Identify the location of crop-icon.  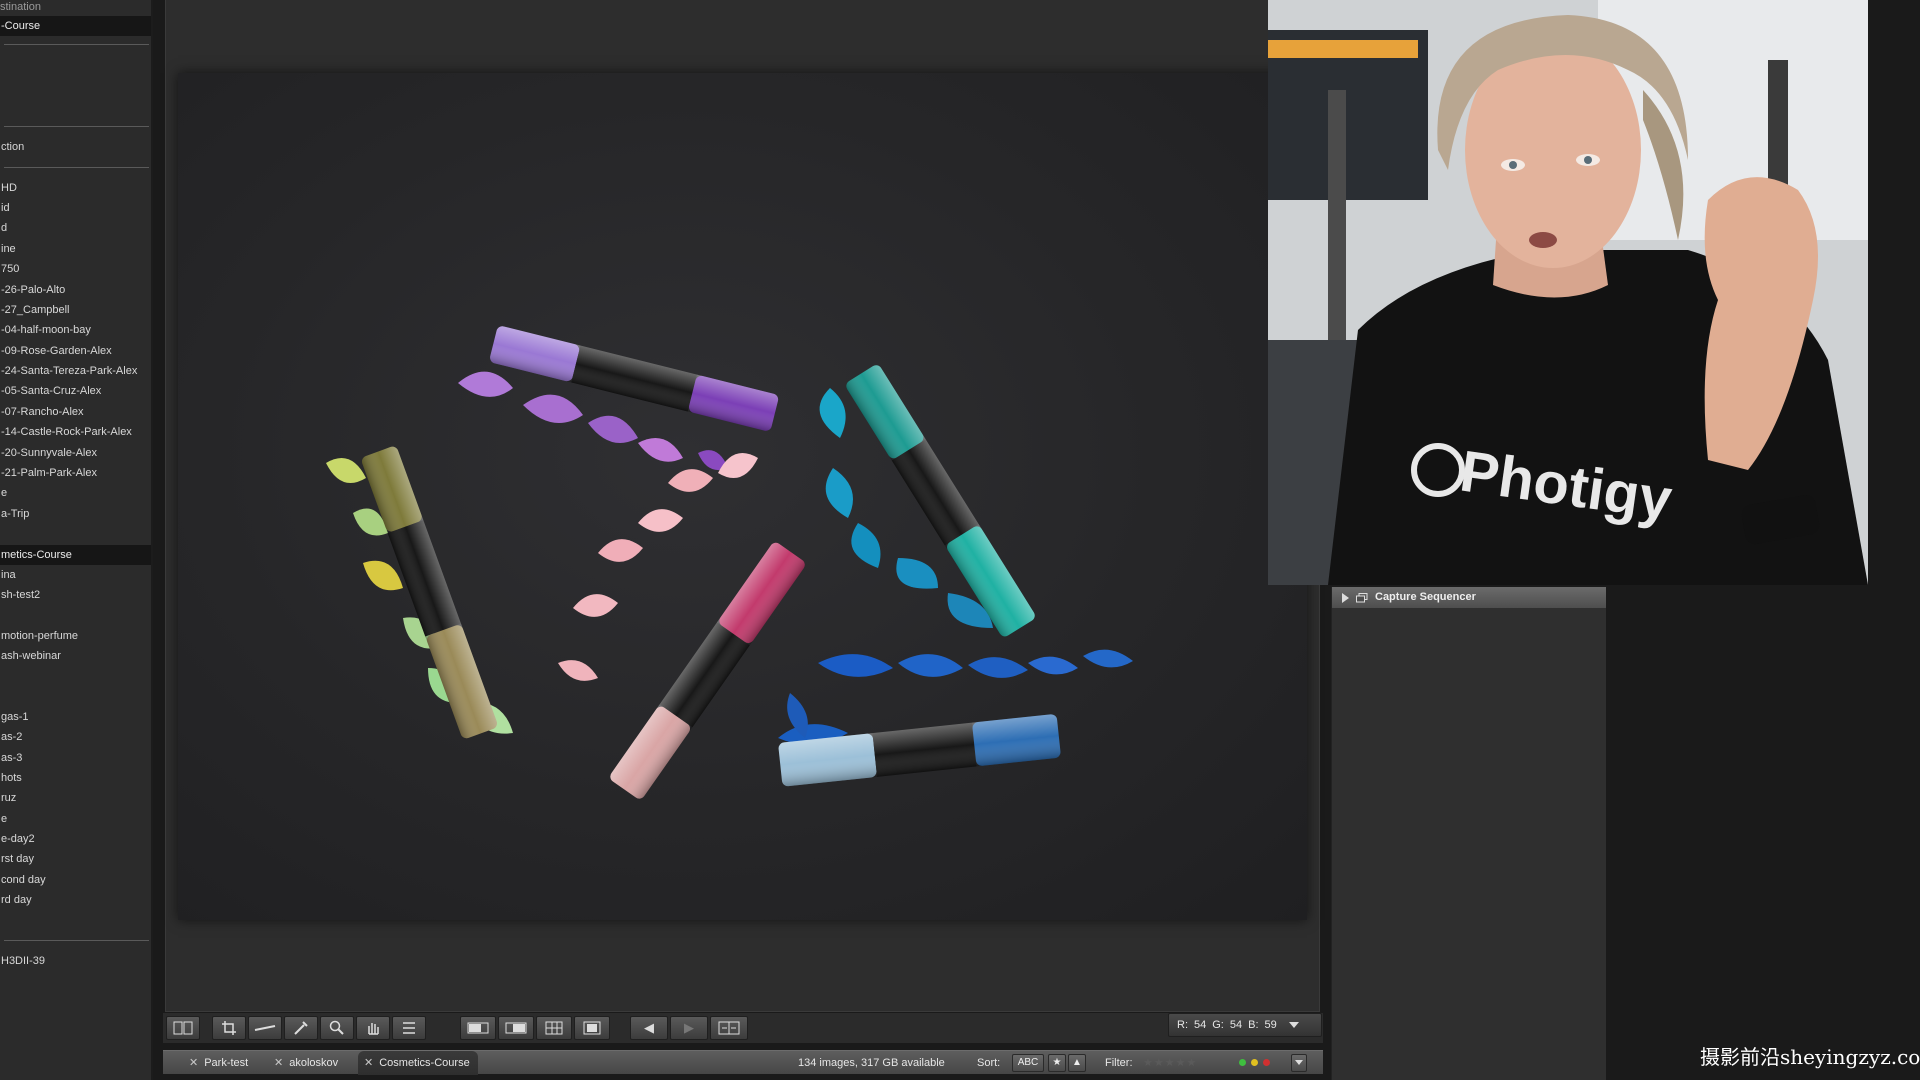
(229, 1028).